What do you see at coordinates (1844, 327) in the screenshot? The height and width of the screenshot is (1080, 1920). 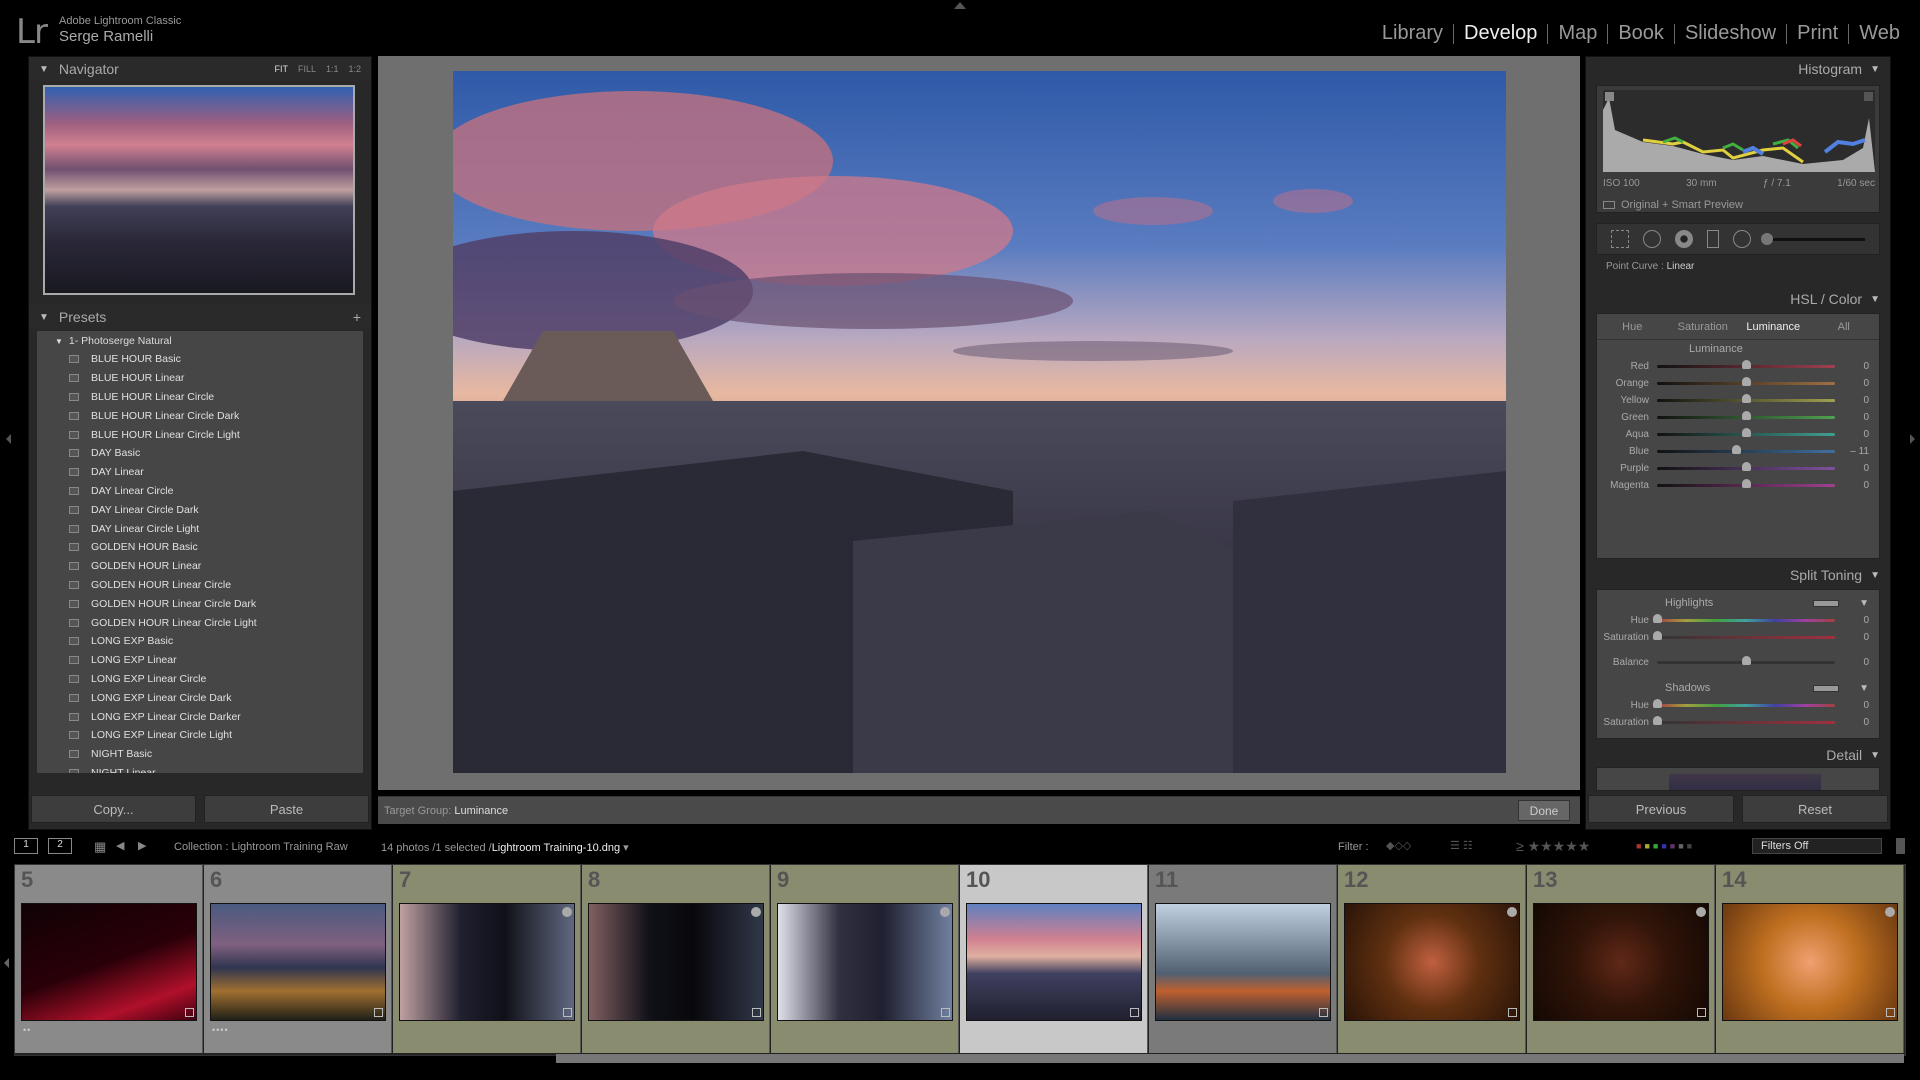 I see `hsl-tab-all: All` at bounding box center [1844, 327].